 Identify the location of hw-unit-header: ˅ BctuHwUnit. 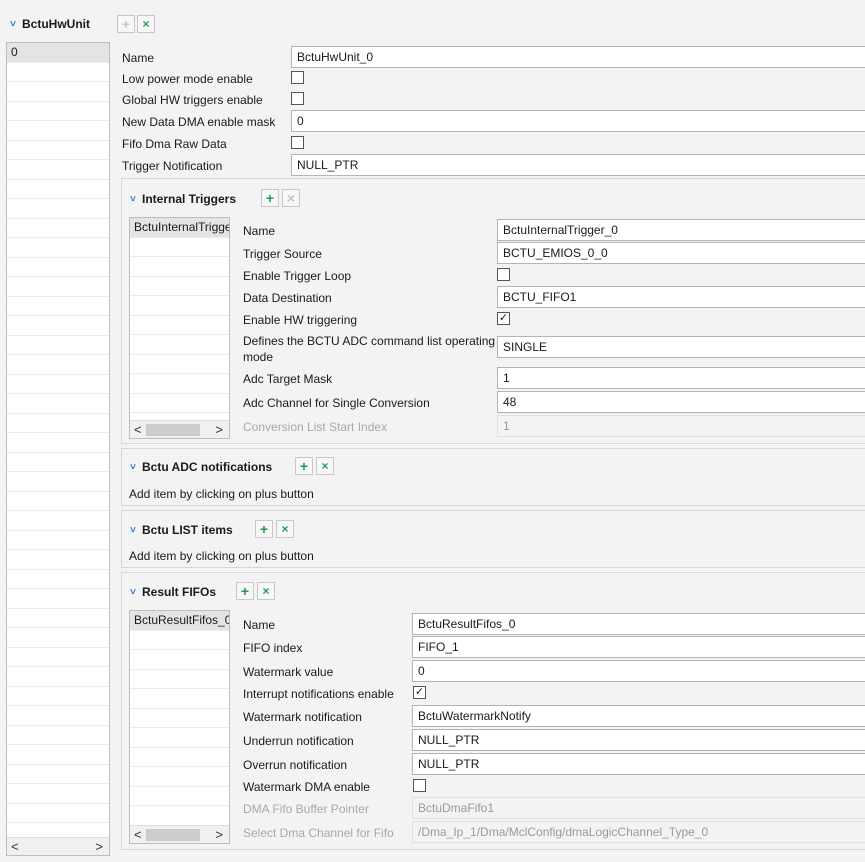
(50, 24).